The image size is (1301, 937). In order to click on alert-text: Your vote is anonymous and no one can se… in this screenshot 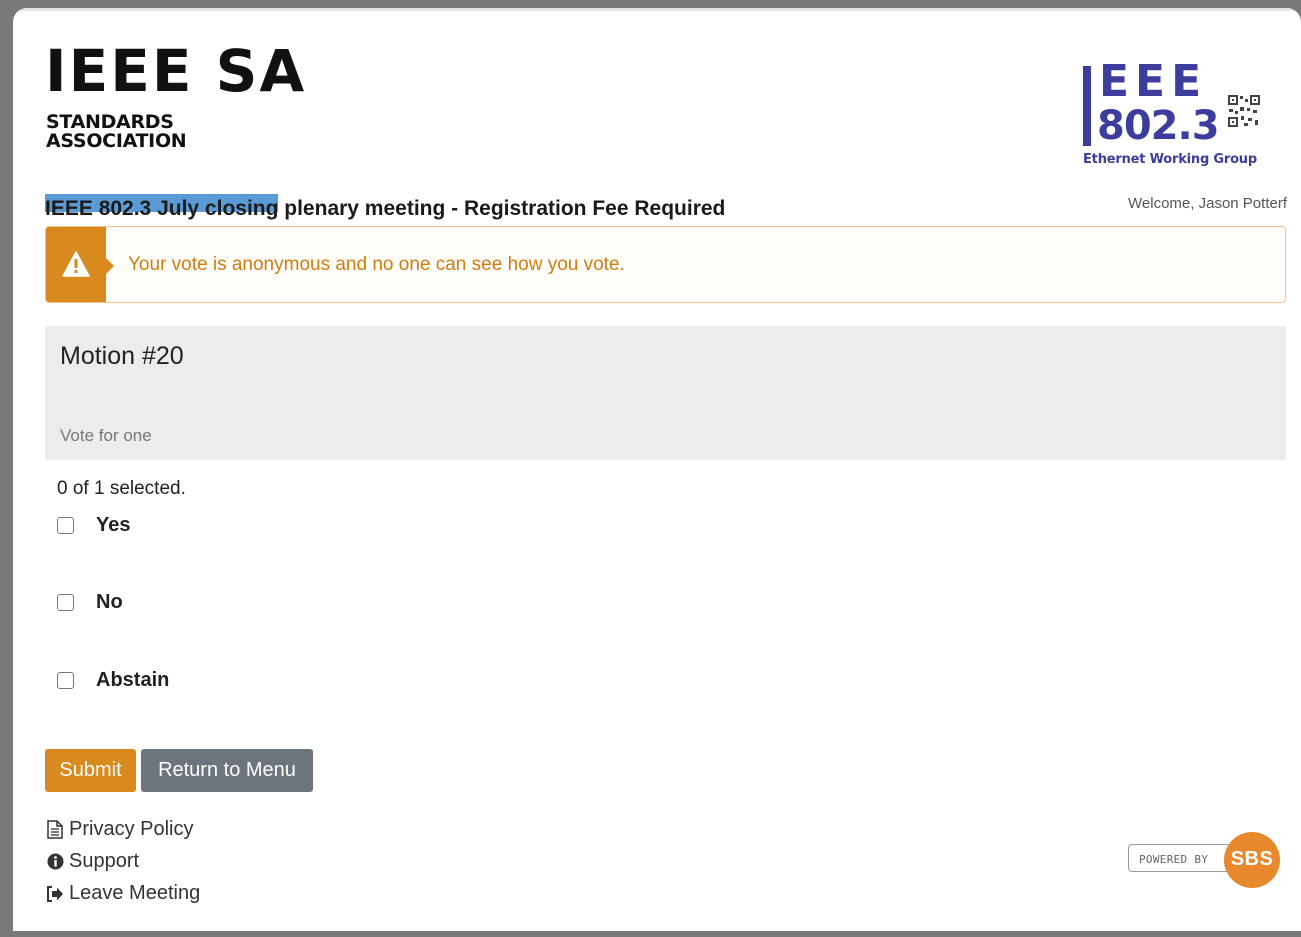, I will do `click(376, 264)`.